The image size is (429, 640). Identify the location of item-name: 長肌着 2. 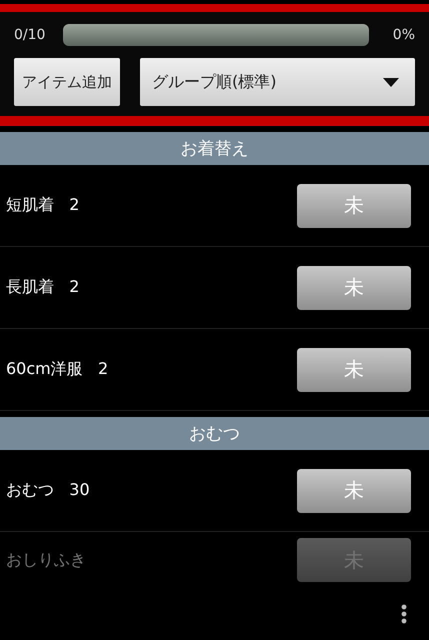
(43, 287).